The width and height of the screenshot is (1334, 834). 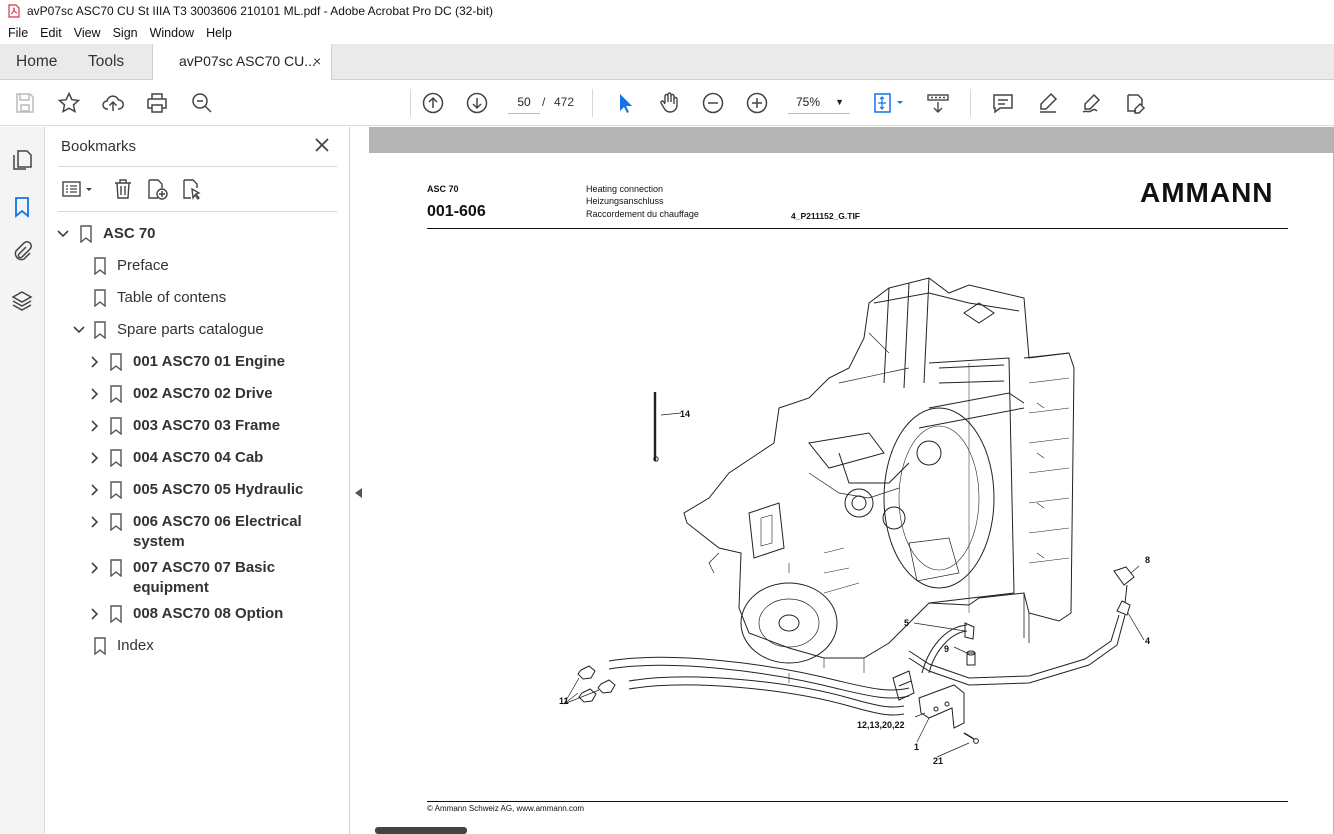 I want to click on doc-footer: © Ammann Schweiz AG, www.ammann.com, so click(x=506, y=808).